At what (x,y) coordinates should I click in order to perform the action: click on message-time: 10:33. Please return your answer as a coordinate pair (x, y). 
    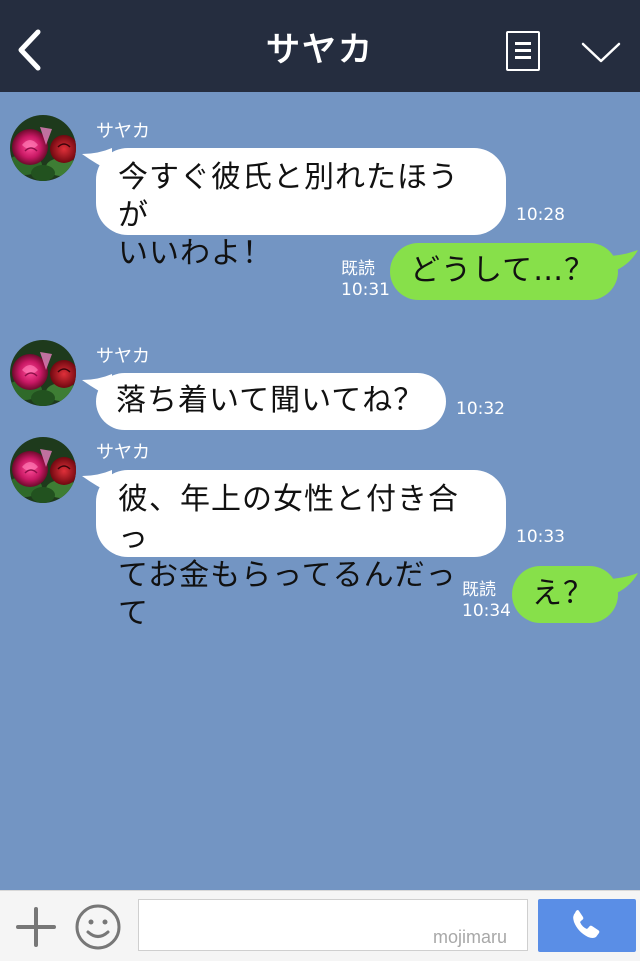
    Looking at the image, I should click on (540, 537).